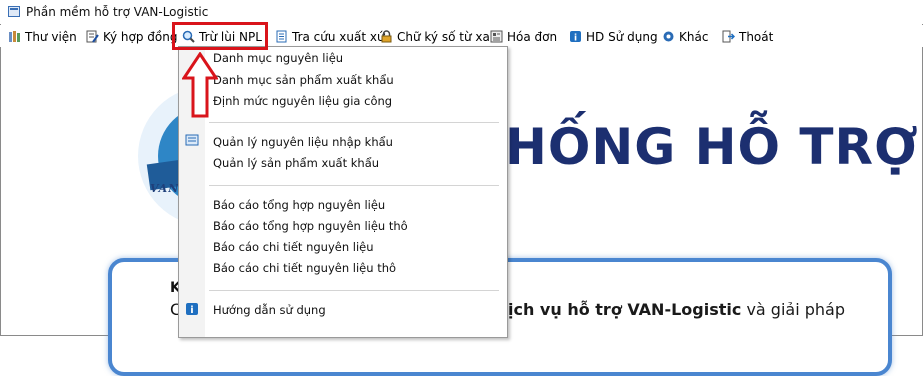 This screenshot has width=923, height=376. What do you see at coordinates (461, 12) in the screenshot?
I see `title-bar: Phần mềm hỗ trợ VAN-Logistic` at bounding box center [461, 12].